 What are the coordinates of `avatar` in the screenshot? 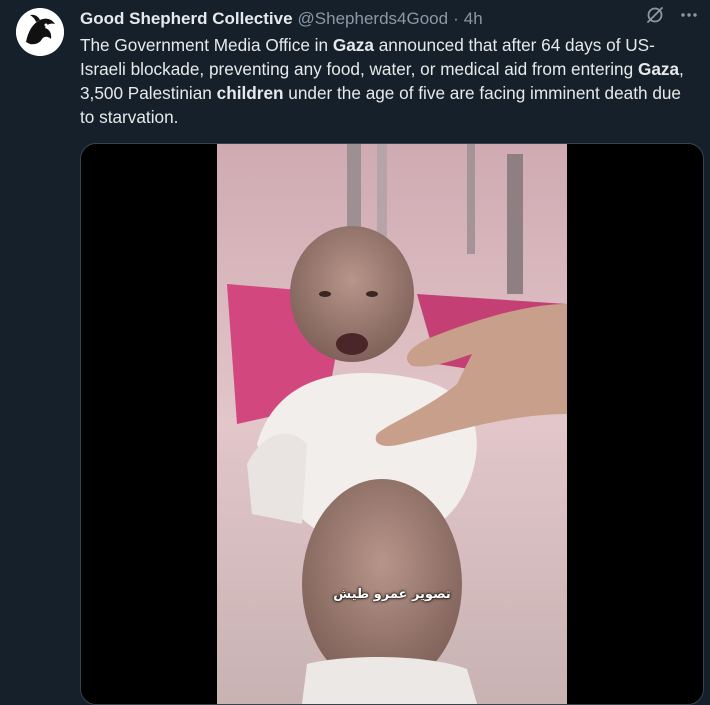 It's located at (40, 32).